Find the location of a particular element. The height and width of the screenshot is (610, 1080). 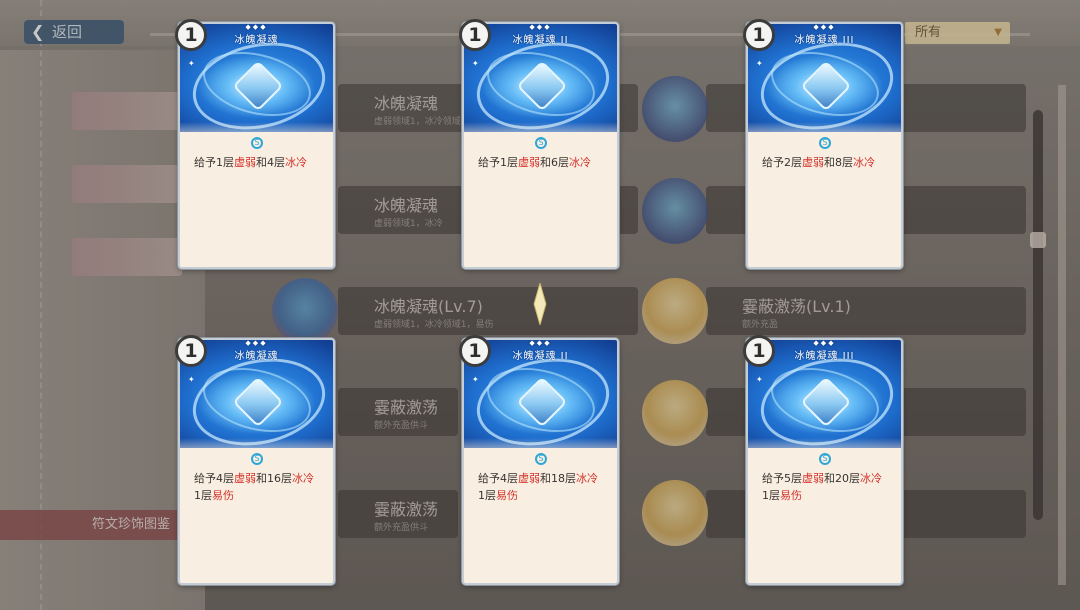

description-line-1: 给予1层虚弱和6层冰冷 is located at coordinates (545, 162).